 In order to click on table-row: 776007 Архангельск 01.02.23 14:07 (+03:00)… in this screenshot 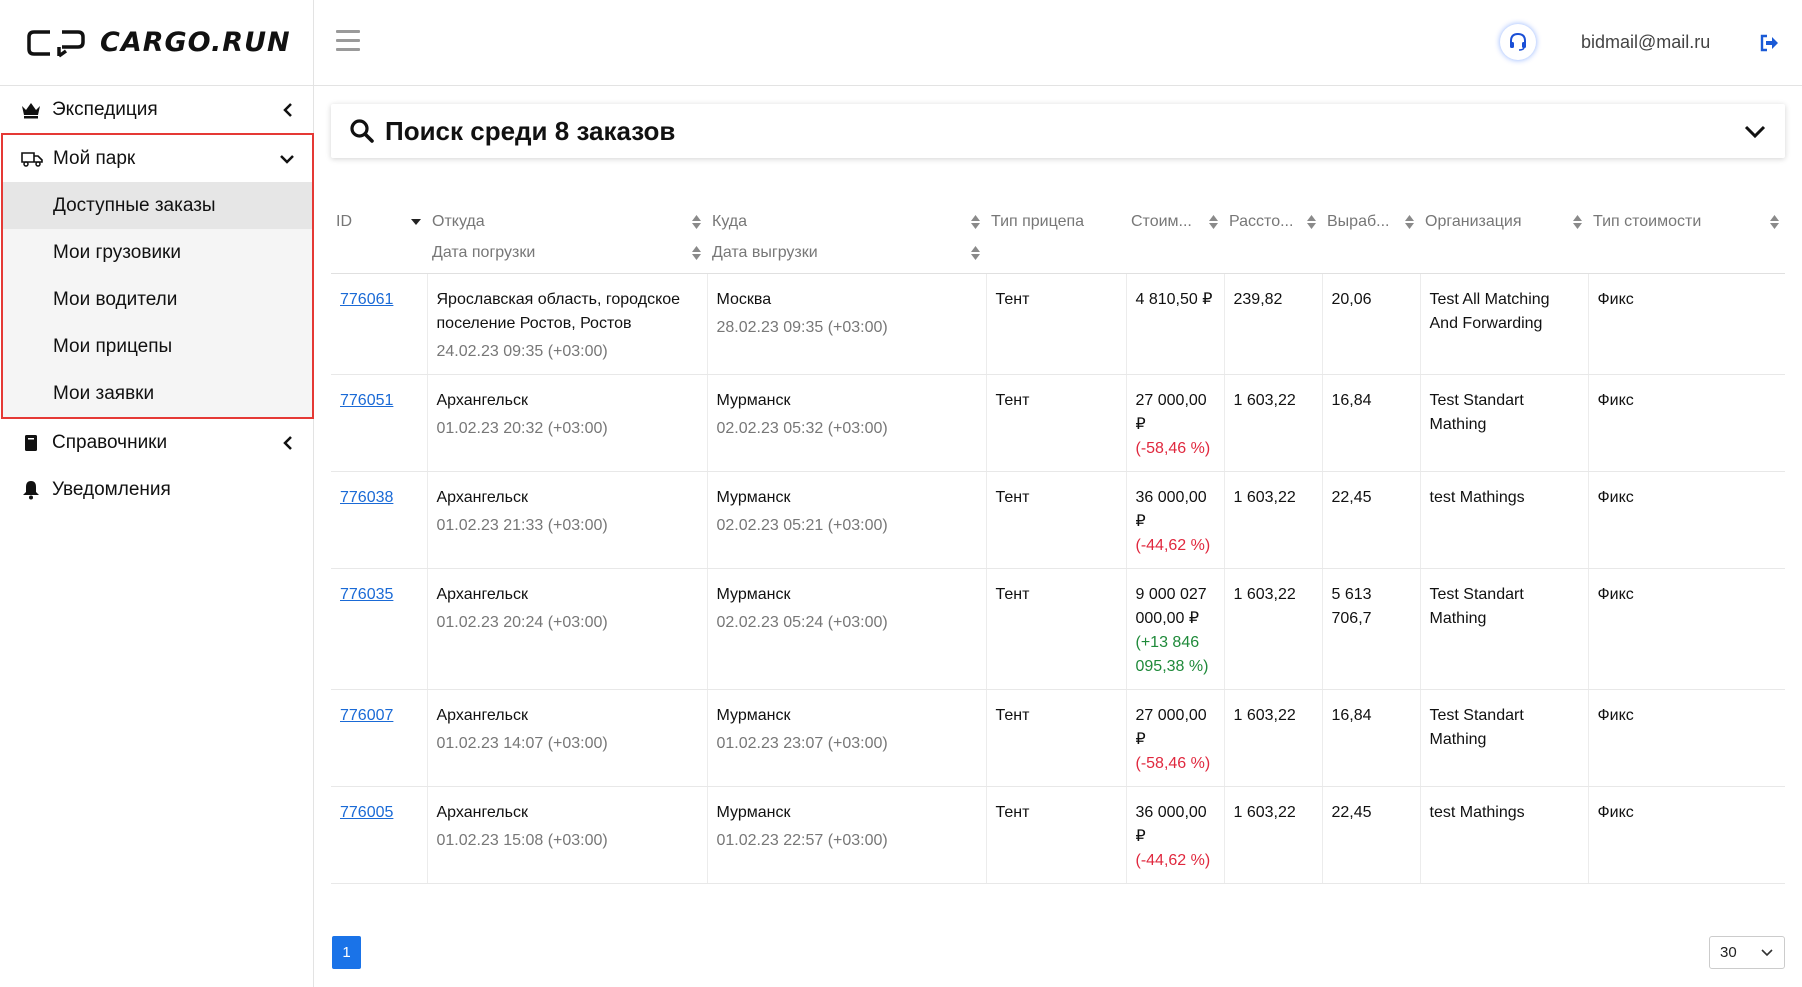, I will do `click(1058, 738)`.